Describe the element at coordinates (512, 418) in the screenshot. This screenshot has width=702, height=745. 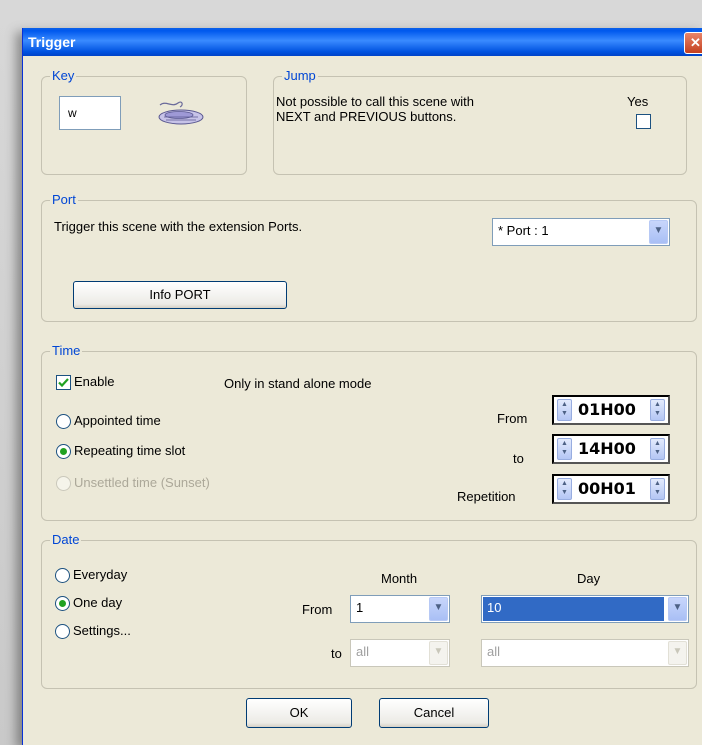
I see `time-from-label: From` at that location.